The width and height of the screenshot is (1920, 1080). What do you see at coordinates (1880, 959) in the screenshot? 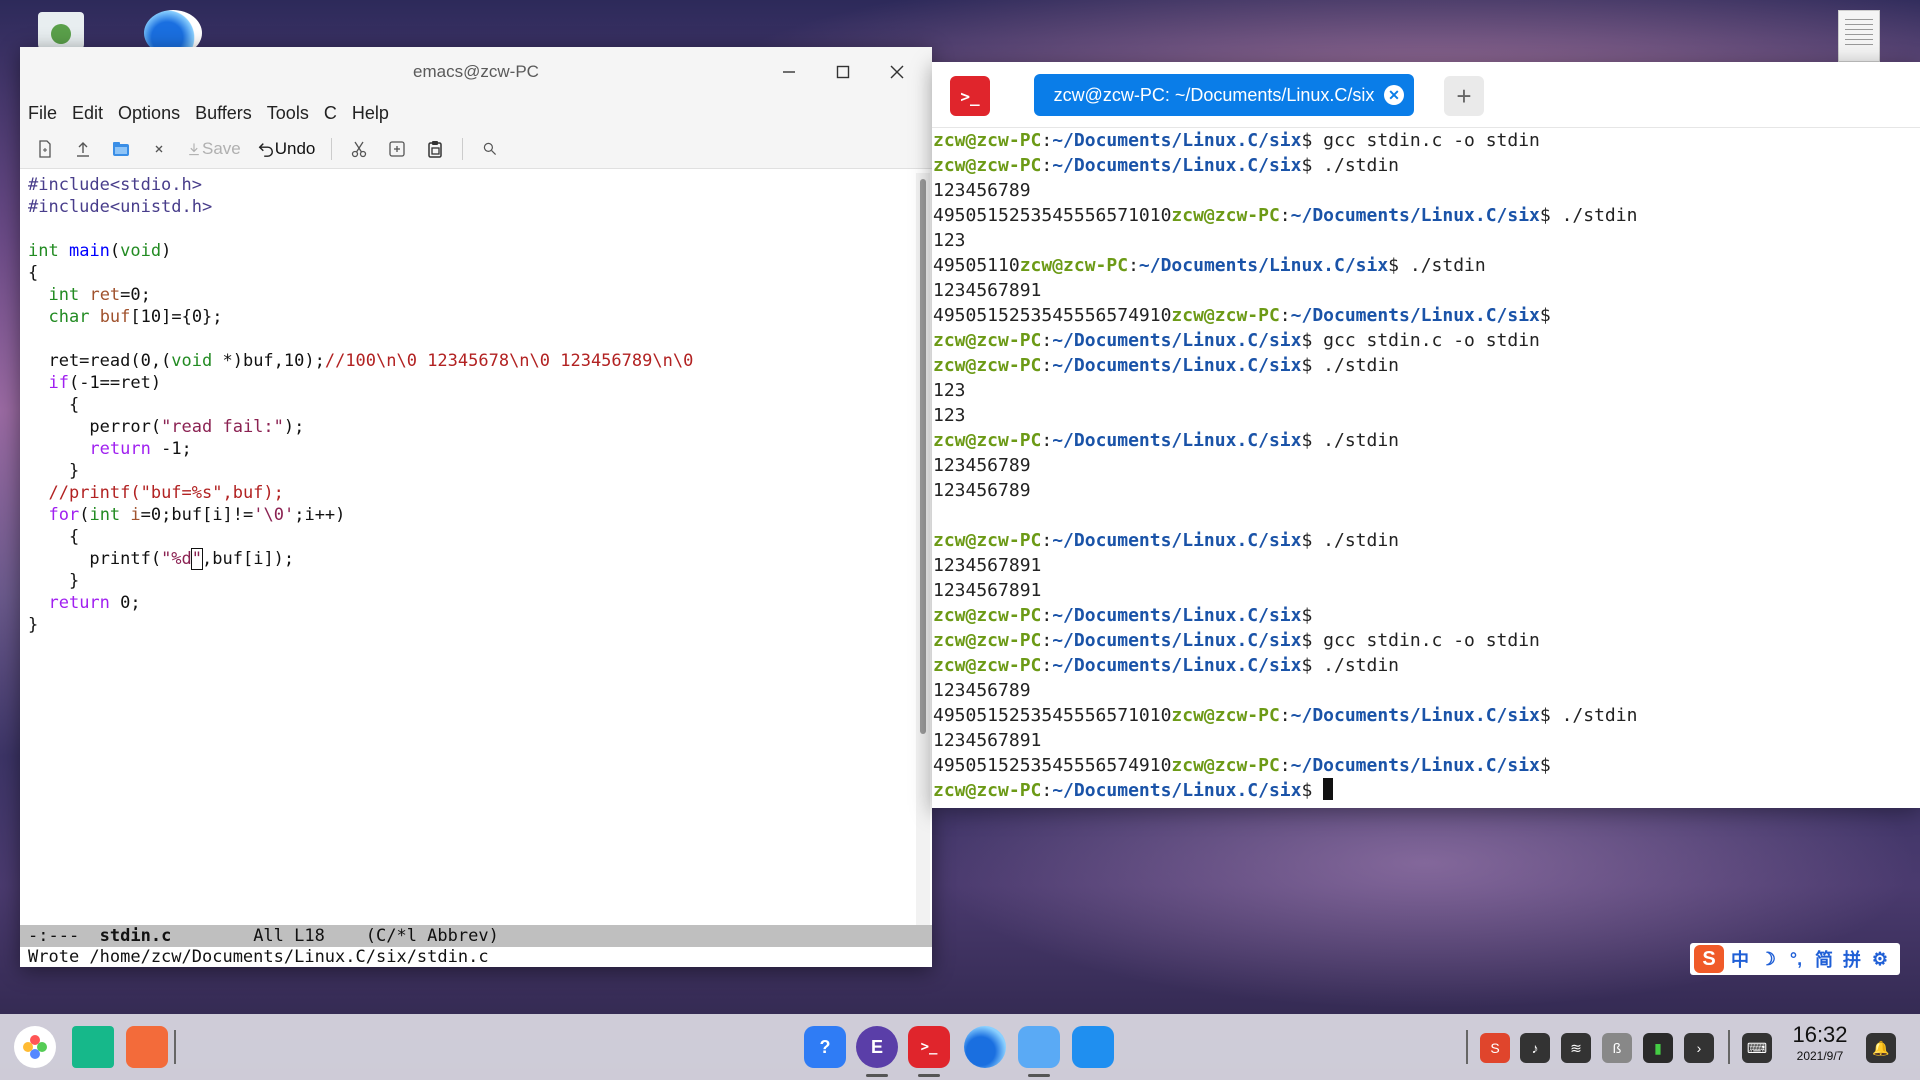
I see `ime-settings-icon: ⚙` at bounding box center [1880, 959].